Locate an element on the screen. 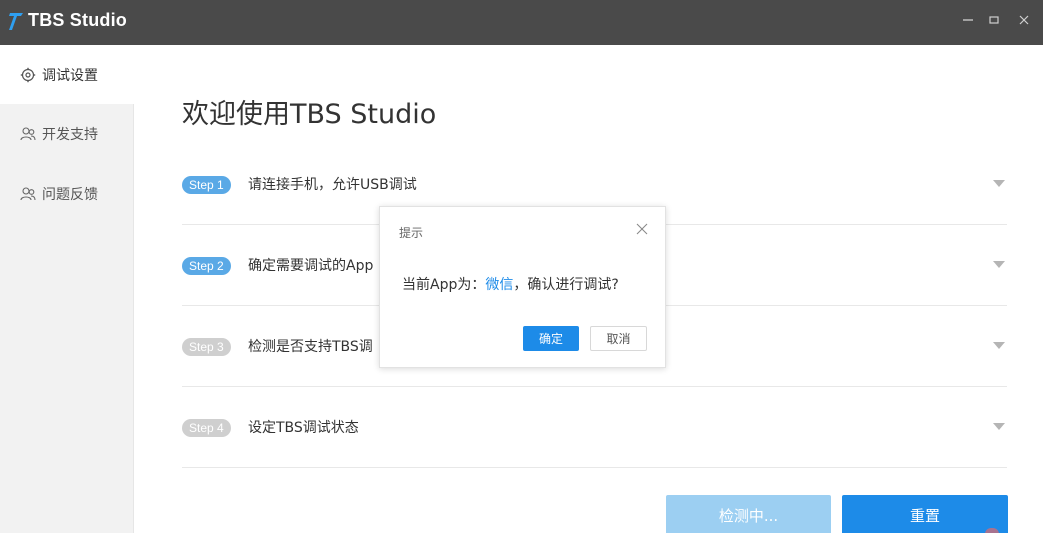  maximize-button is located at coordinates (994, 20).